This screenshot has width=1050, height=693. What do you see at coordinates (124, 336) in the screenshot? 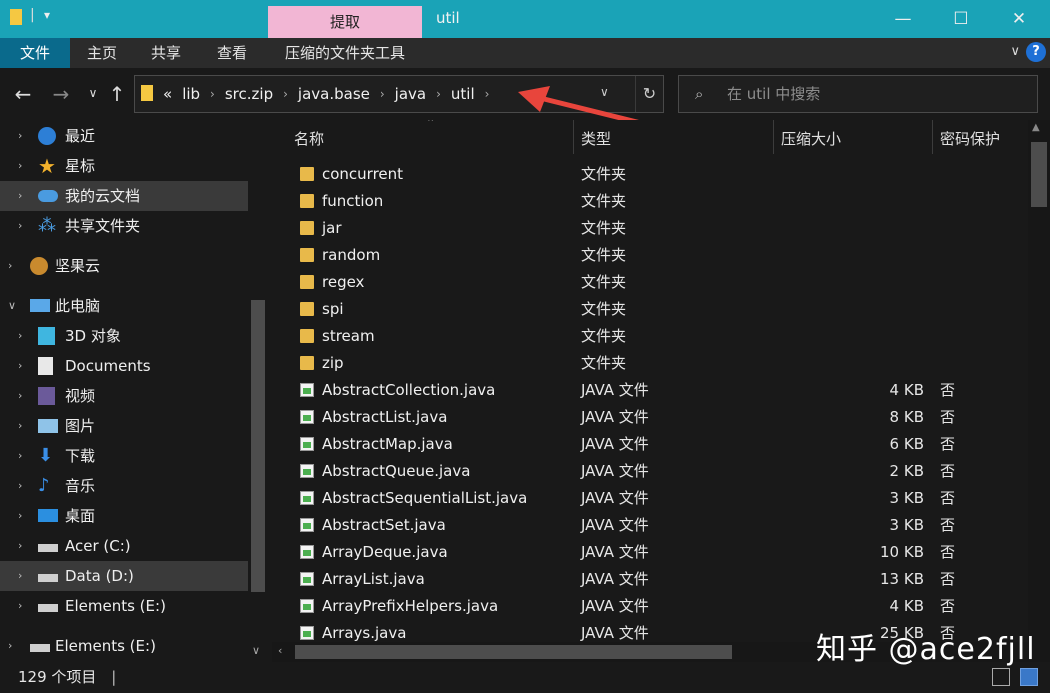
I see `sidebar-item-3d-objects: › 3D 对象` at bounding box center [124, 336].